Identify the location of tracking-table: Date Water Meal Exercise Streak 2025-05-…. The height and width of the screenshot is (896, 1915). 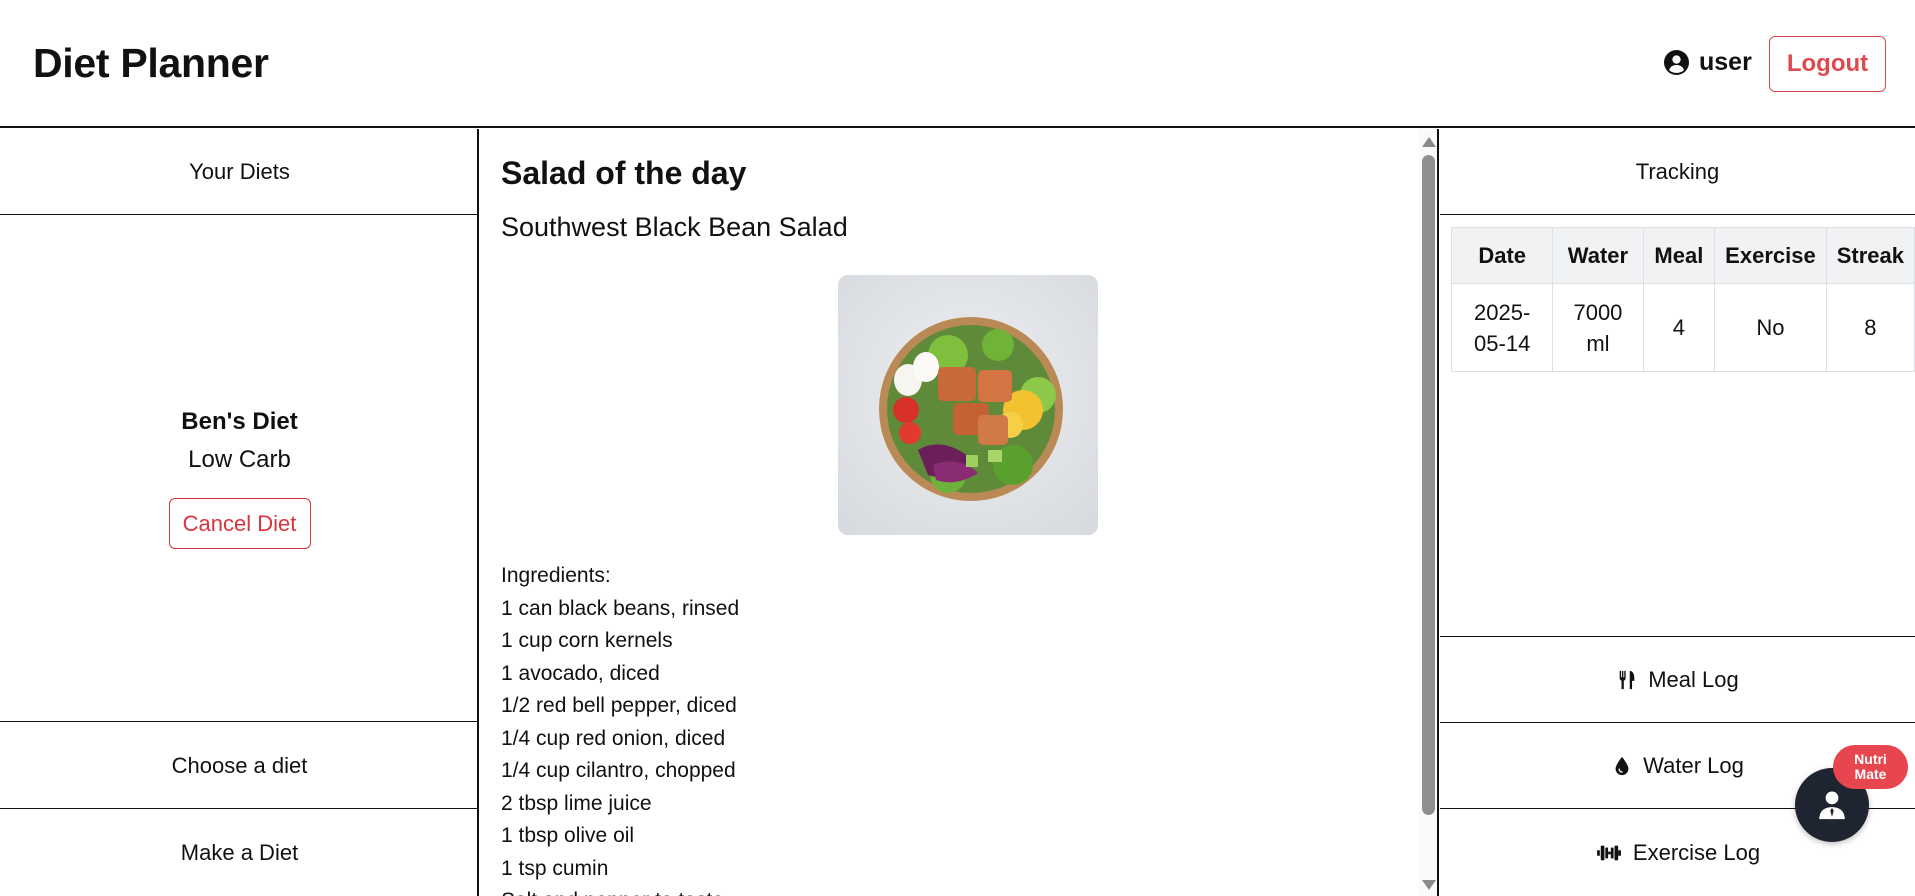
(1682, 299).